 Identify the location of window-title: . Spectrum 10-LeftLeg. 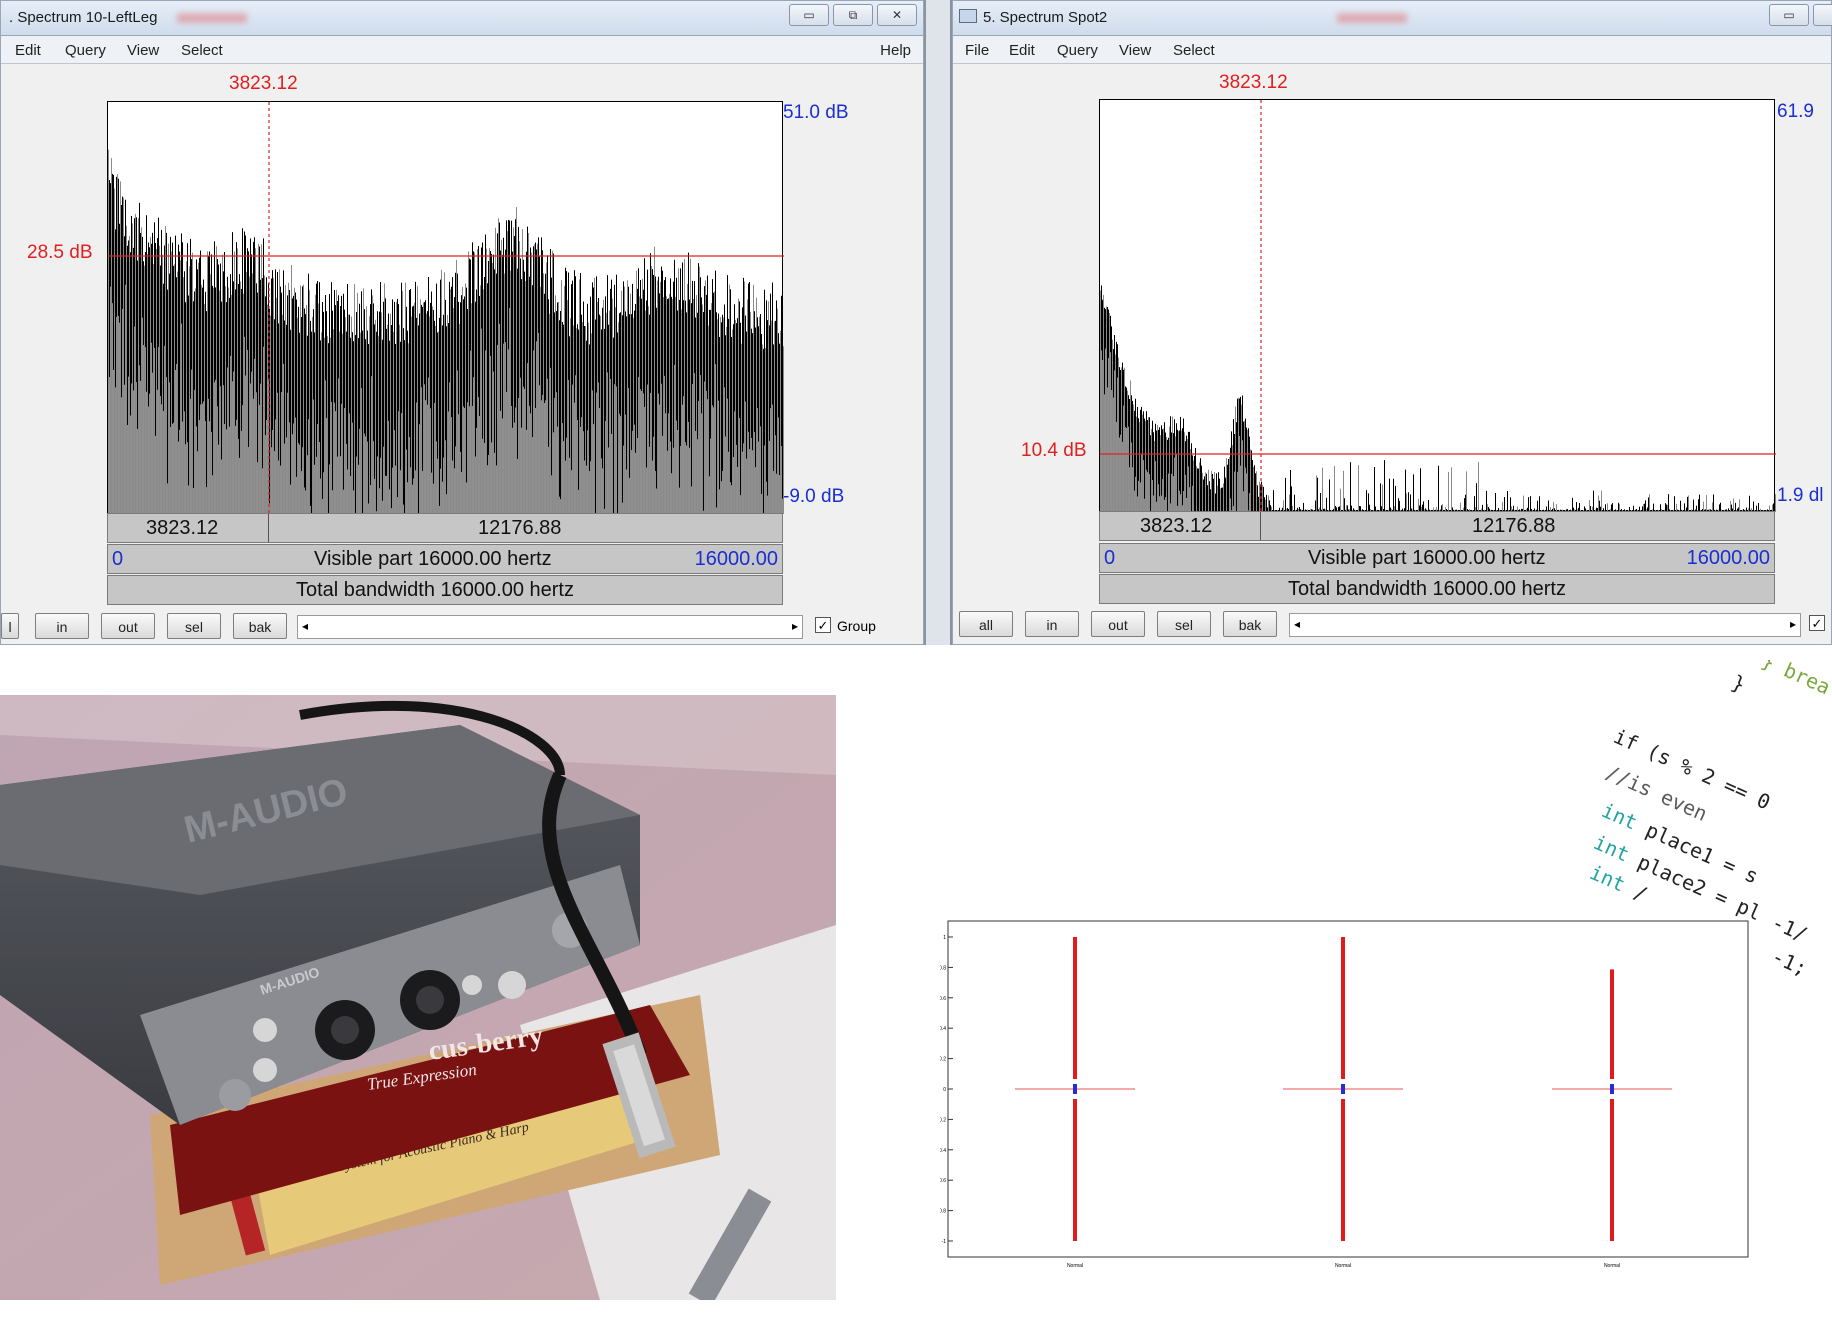
(128, 17).